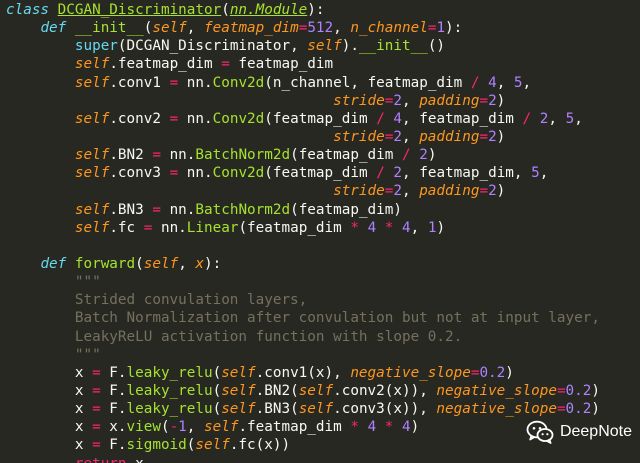 This screenshot has height=463, width=640. Describe the element at coordinates (174, 427) in the screenshot. I see `code-token: -` at that location.